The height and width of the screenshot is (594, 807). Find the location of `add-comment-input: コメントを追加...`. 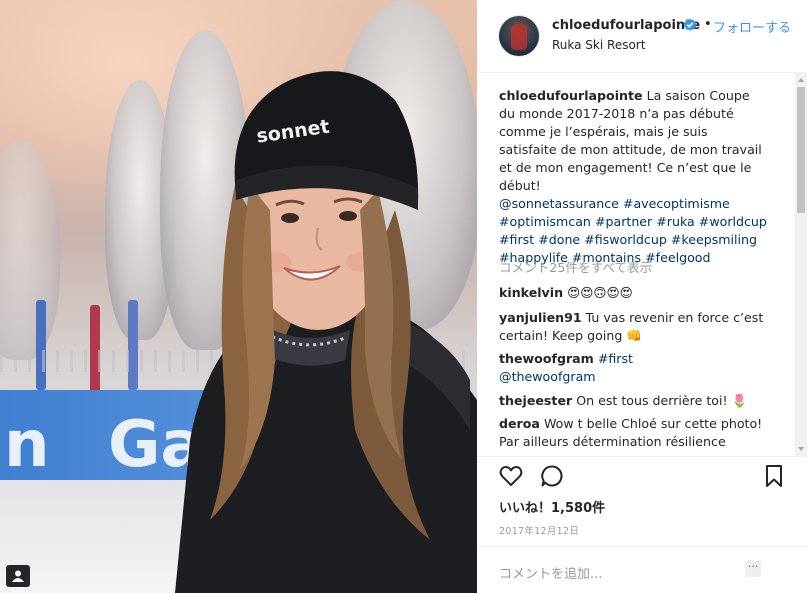

add-comment-input: コメントを追加... is located at coordinates (550, 572).